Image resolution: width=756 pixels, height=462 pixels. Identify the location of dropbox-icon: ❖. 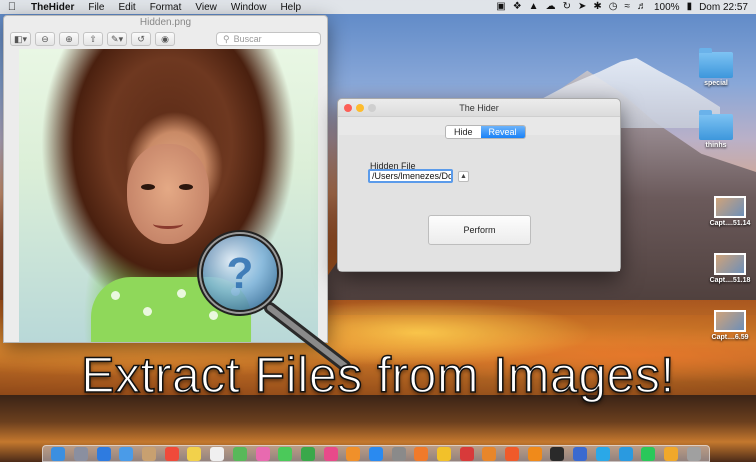
(517, 7).